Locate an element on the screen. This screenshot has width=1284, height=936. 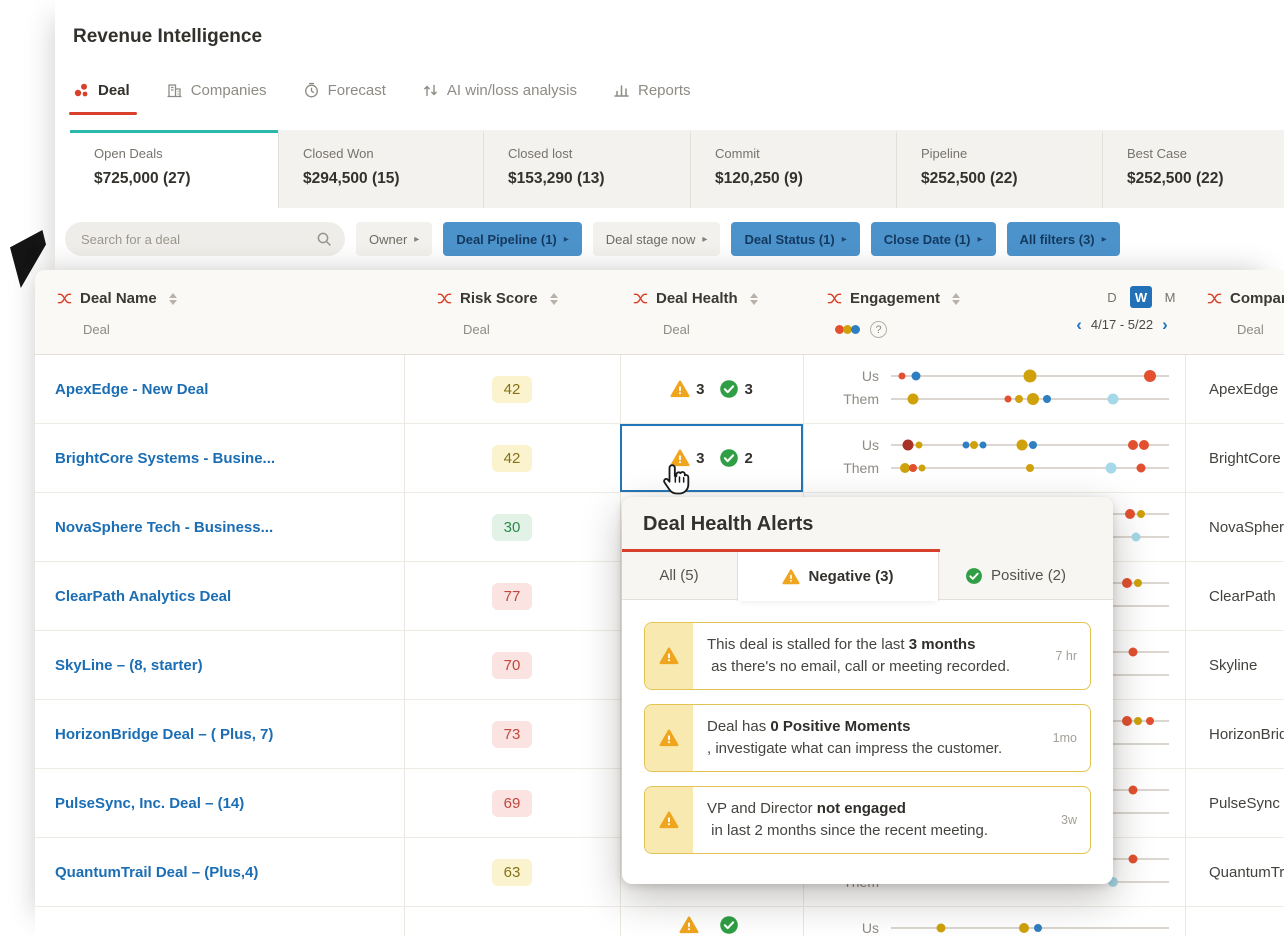
summary-card-commit: Commit $120,250 (9) is located at coordinates (793, 169).